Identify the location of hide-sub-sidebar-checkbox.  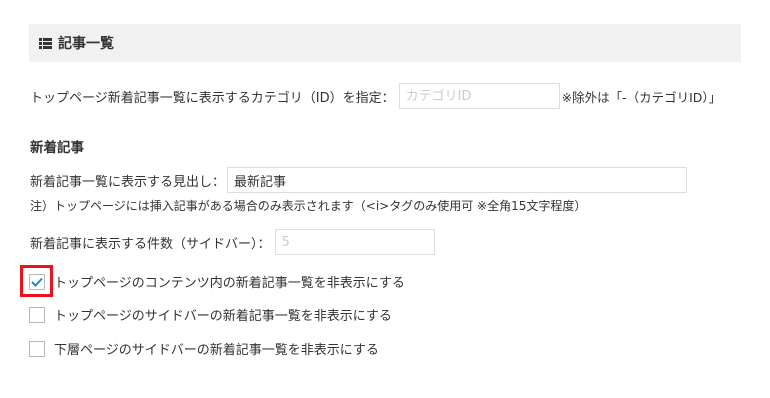
(37, 348).